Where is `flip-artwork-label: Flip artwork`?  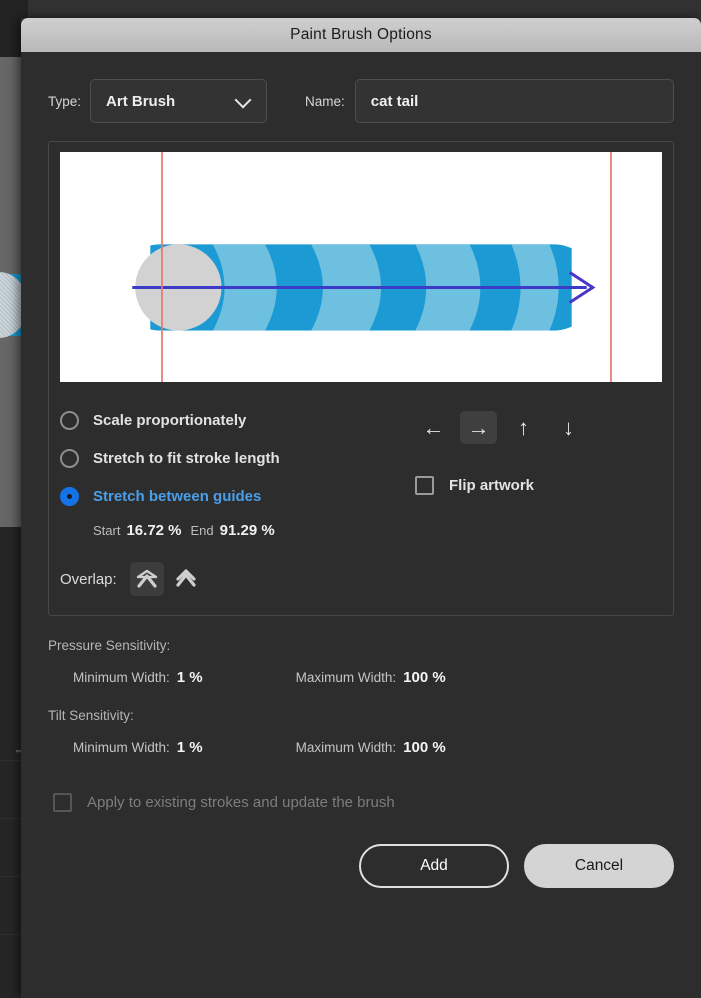
flip-artwork-label: Flip artwork is located at coordinates (492, 485).